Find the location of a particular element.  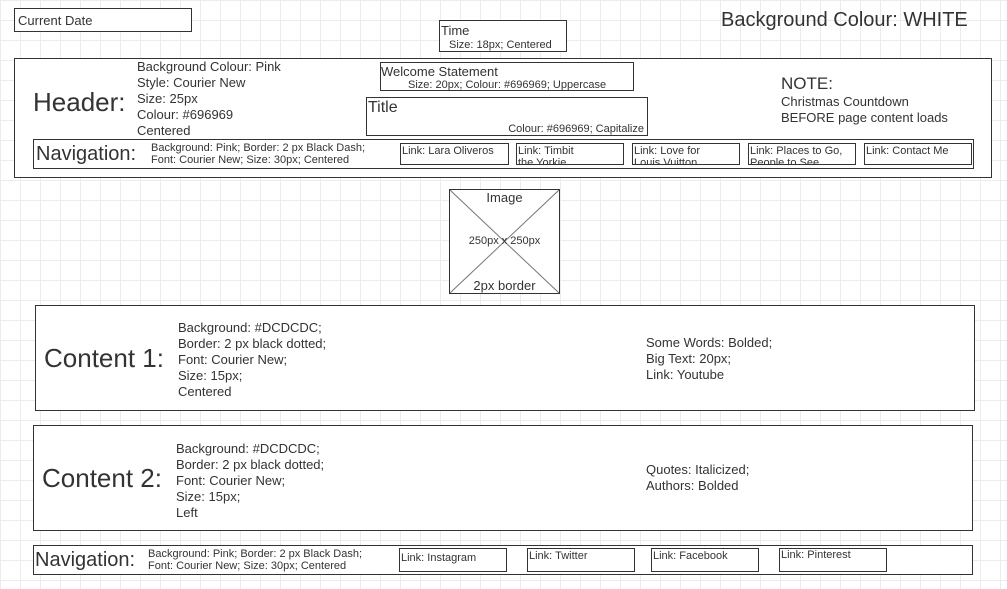

content-1-label: Content 1: is located at coordinates (104, 358).